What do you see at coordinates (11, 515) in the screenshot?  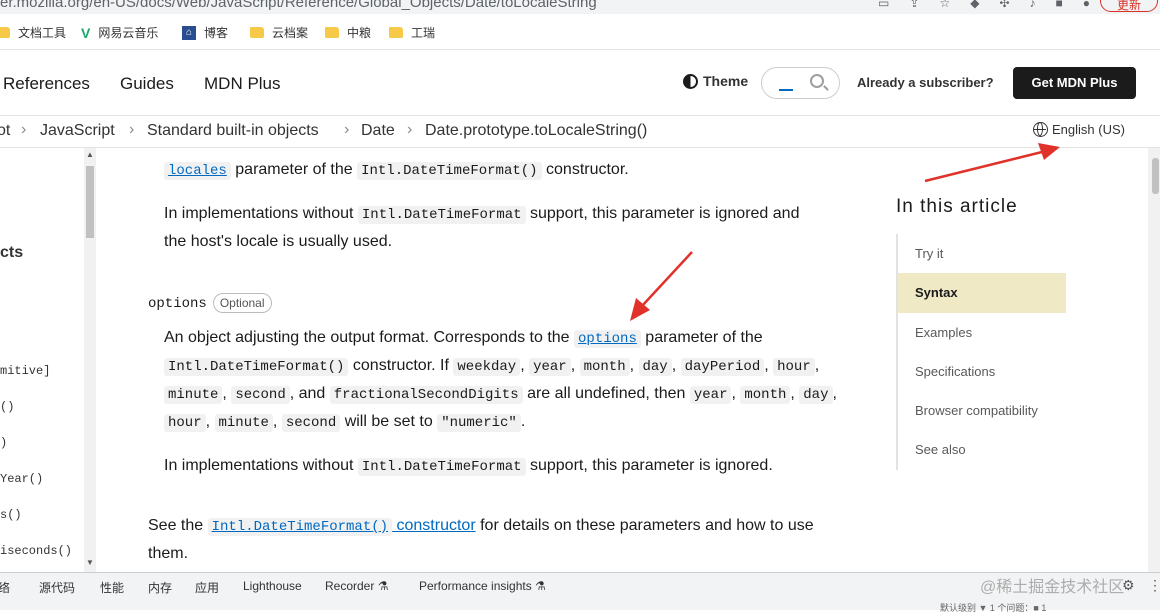 I see `sidebar-item: s()` at bounding box center [11, 515].